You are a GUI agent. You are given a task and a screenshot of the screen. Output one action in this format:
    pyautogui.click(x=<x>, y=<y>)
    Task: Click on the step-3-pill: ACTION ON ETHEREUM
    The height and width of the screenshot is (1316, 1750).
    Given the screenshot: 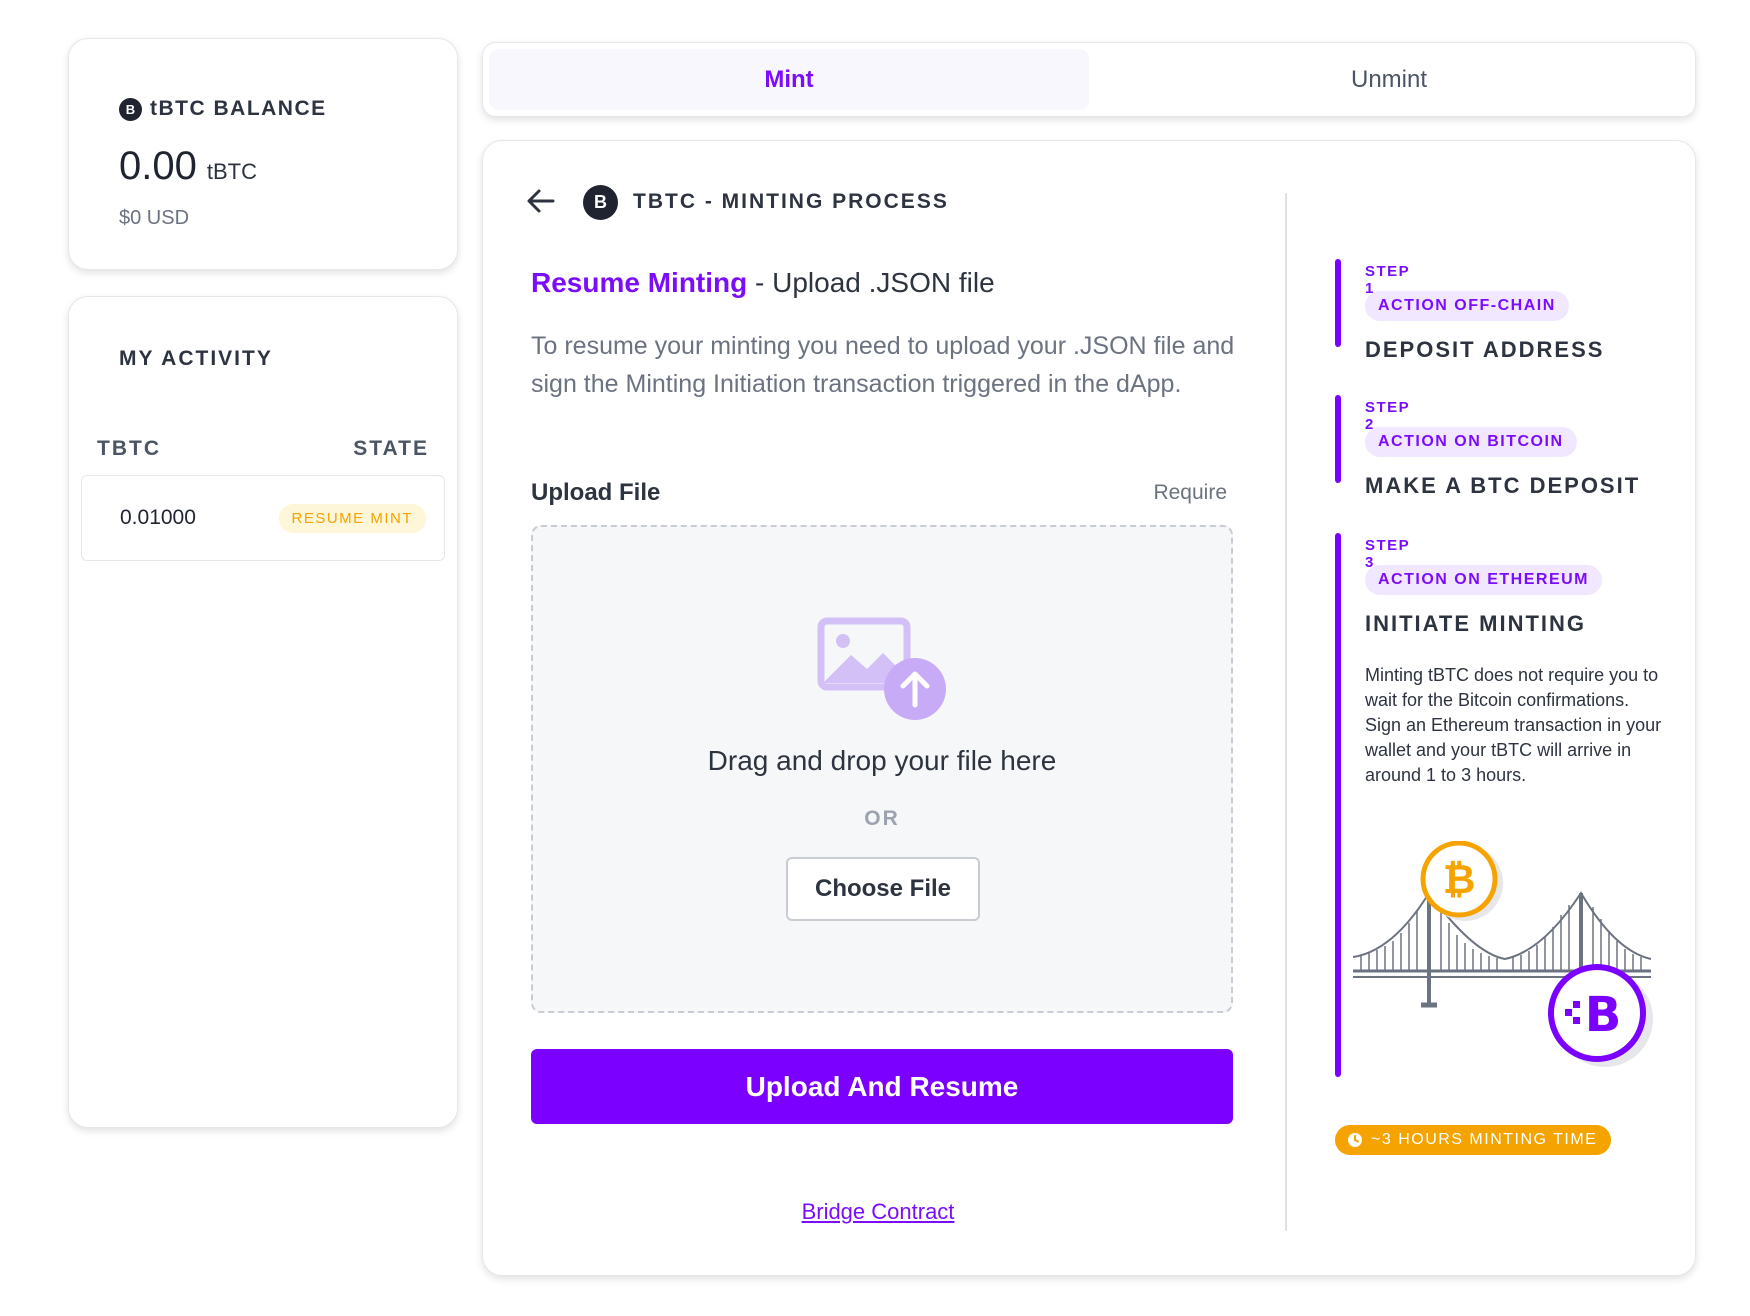 What is the action you would take?
    pyautogui.click(x=1483, y=580)
    